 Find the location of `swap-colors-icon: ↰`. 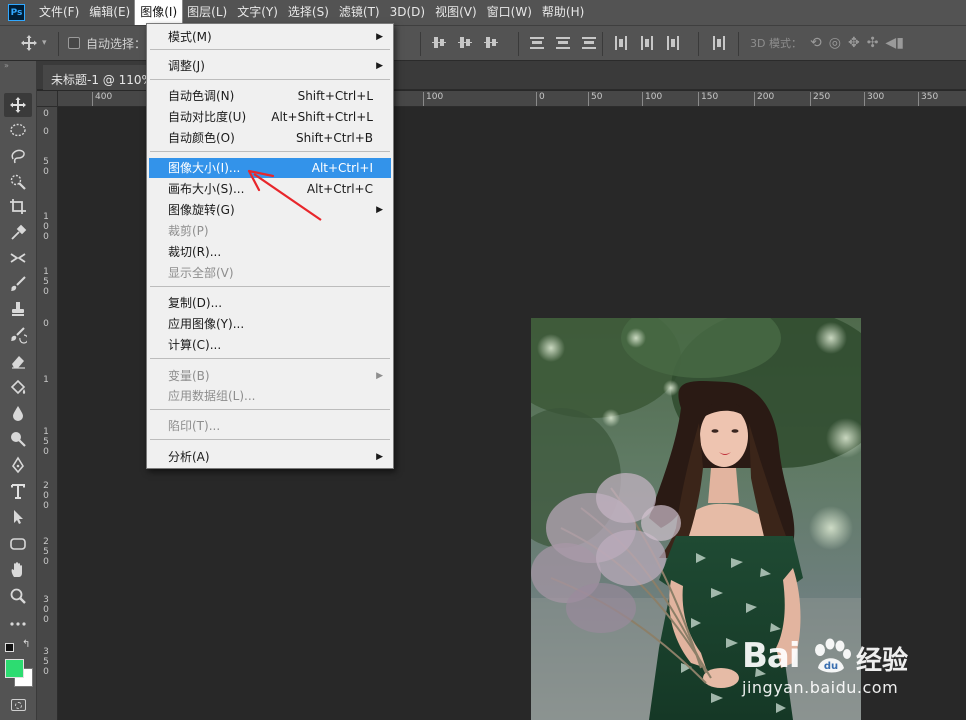

swap-colors-icon: ↰ is located at coordinates (26, 644).